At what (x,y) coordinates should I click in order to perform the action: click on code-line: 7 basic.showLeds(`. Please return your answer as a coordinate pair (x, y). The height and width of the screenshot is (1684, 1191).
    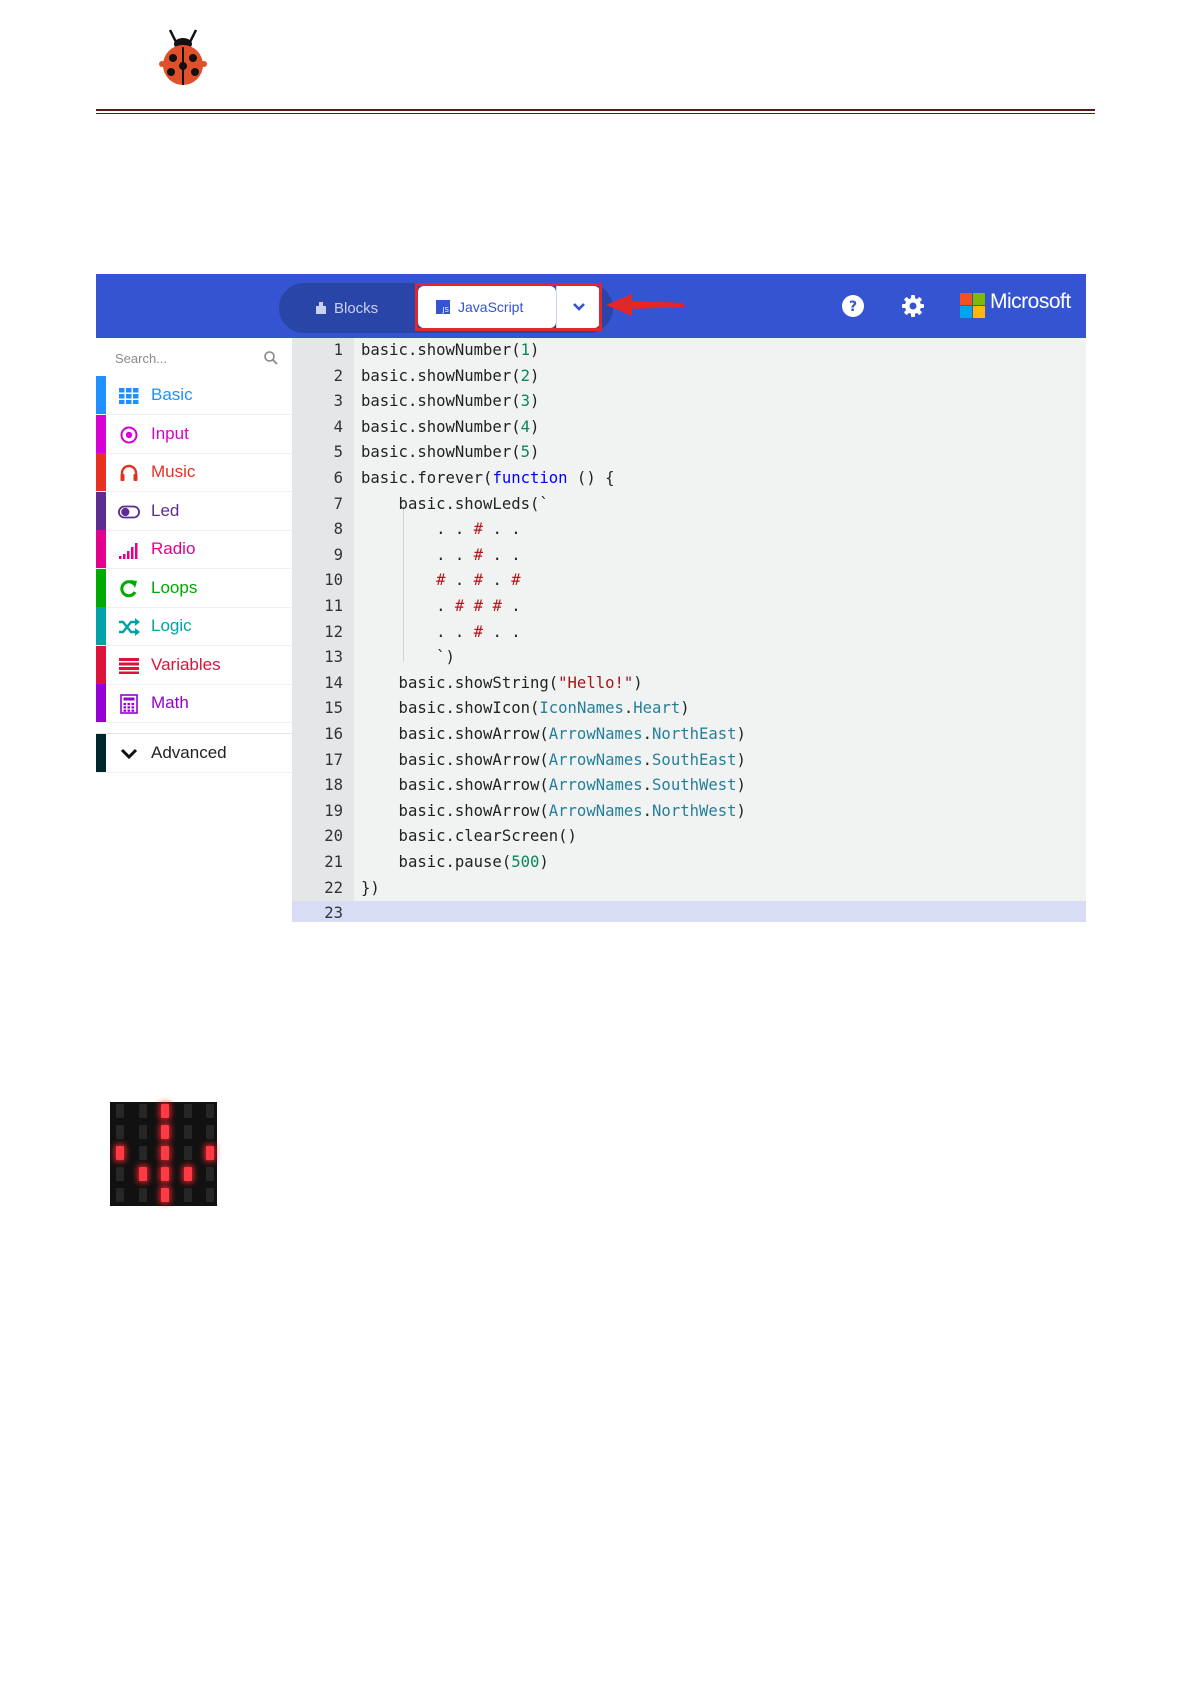
    Looking at the image, I should click on (689, 505).